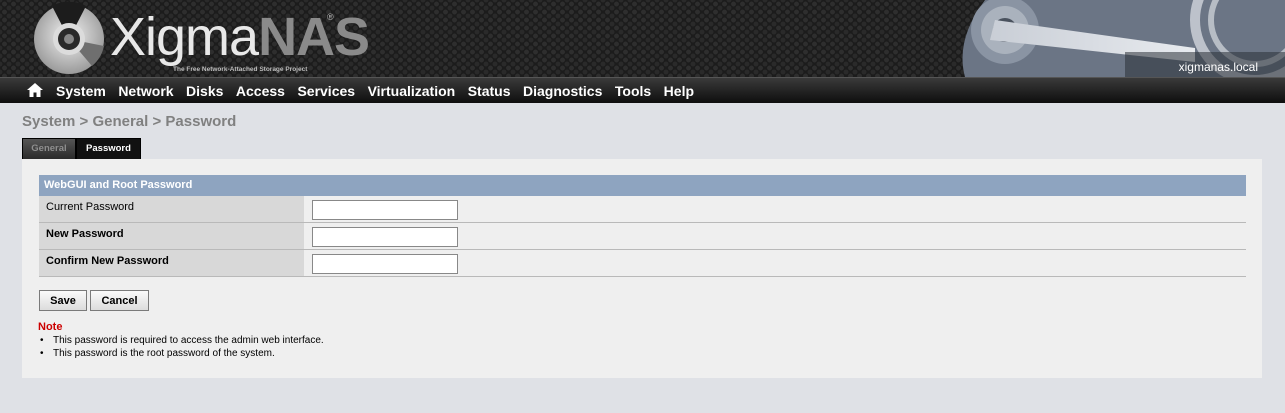 This screenshot has width=1285, height=413. Describe the element at coordinates (679, 91) in the screenshot. I see `nav-item-help: Help` at that location.